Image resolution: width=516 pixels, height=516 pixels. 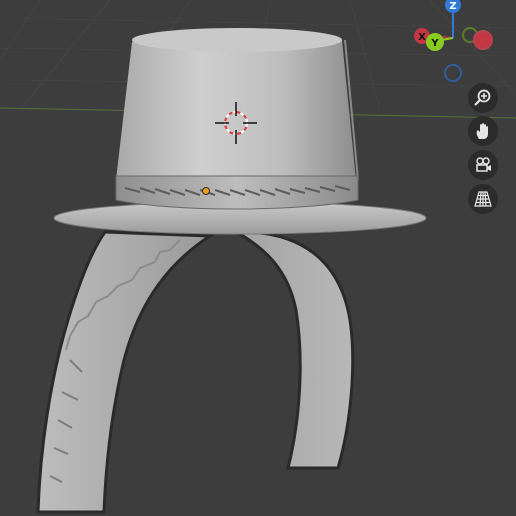 What do you see at coordinates (422, 37) in the screenshot?
I see `gizmo-x-label: X` at bounding box center [422, 37].